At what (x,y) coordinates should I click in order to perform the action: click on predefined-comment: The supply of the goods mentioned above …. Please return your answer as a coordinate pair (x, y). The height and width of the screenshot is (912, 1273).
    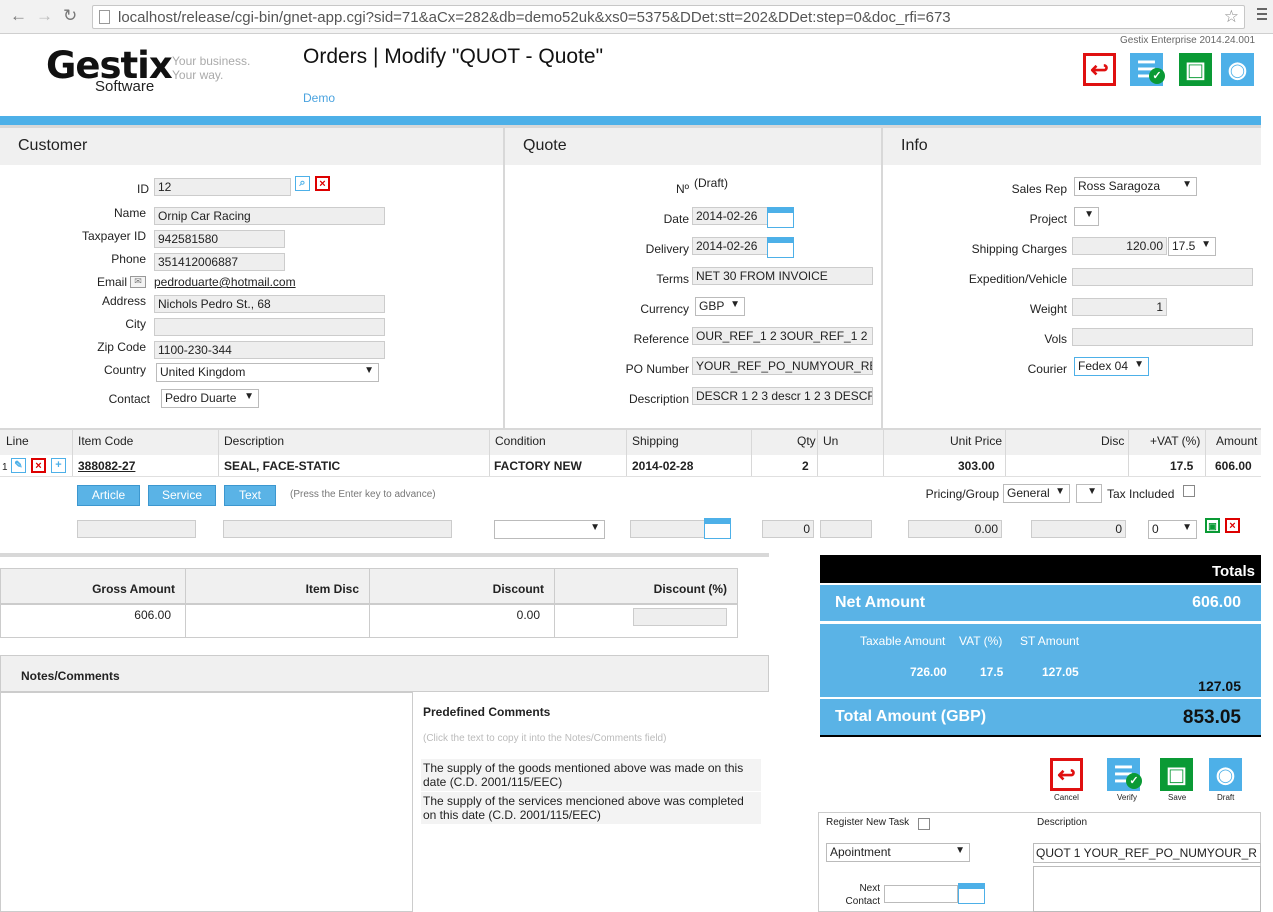
    Looking at the image, I should click on (591, 775).